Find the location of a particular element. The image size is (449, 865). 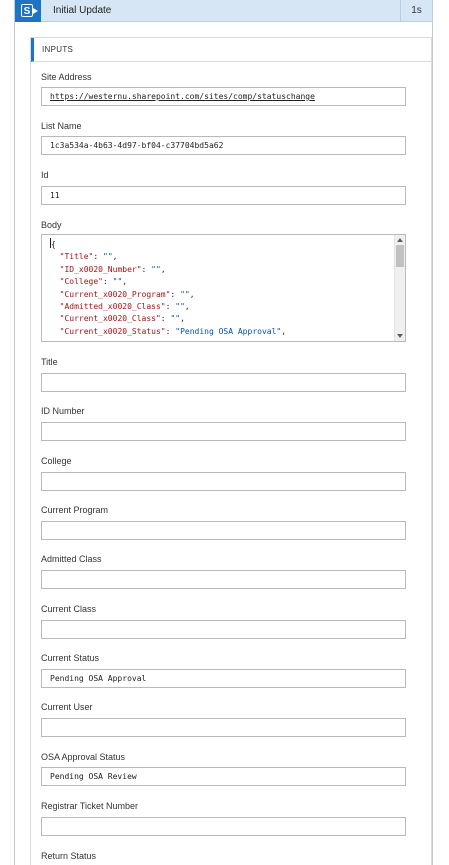

inputs-section-header: INPUTS is located at coordinates (231, 50).